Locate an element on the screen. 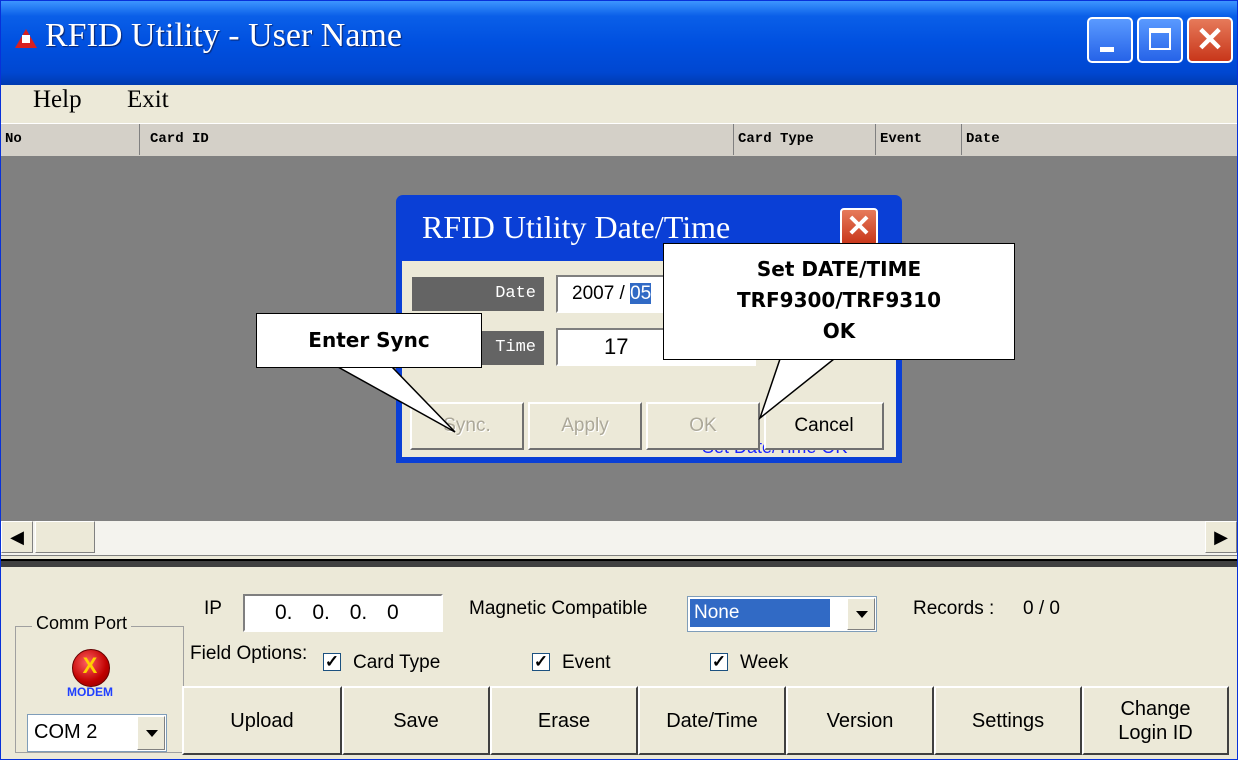 The height and width of the screenshot is (765, 1248). enter-sync-pointer is located at coordinates (395, 399).